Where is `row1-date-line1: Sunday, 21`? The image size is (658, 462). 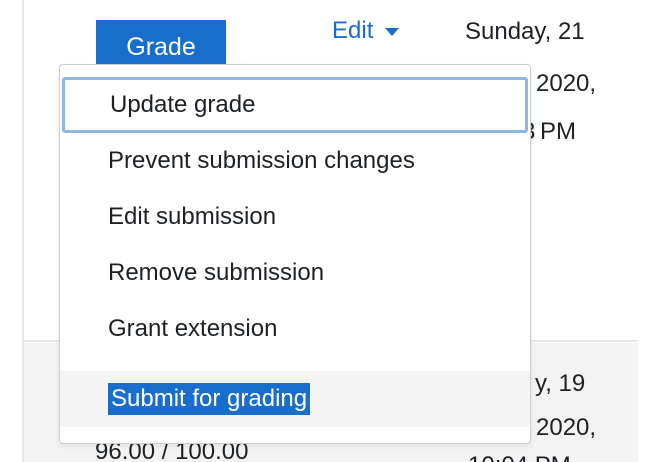
row1-date-line1: Sunday, 21 is located at coordinates (525, 31).